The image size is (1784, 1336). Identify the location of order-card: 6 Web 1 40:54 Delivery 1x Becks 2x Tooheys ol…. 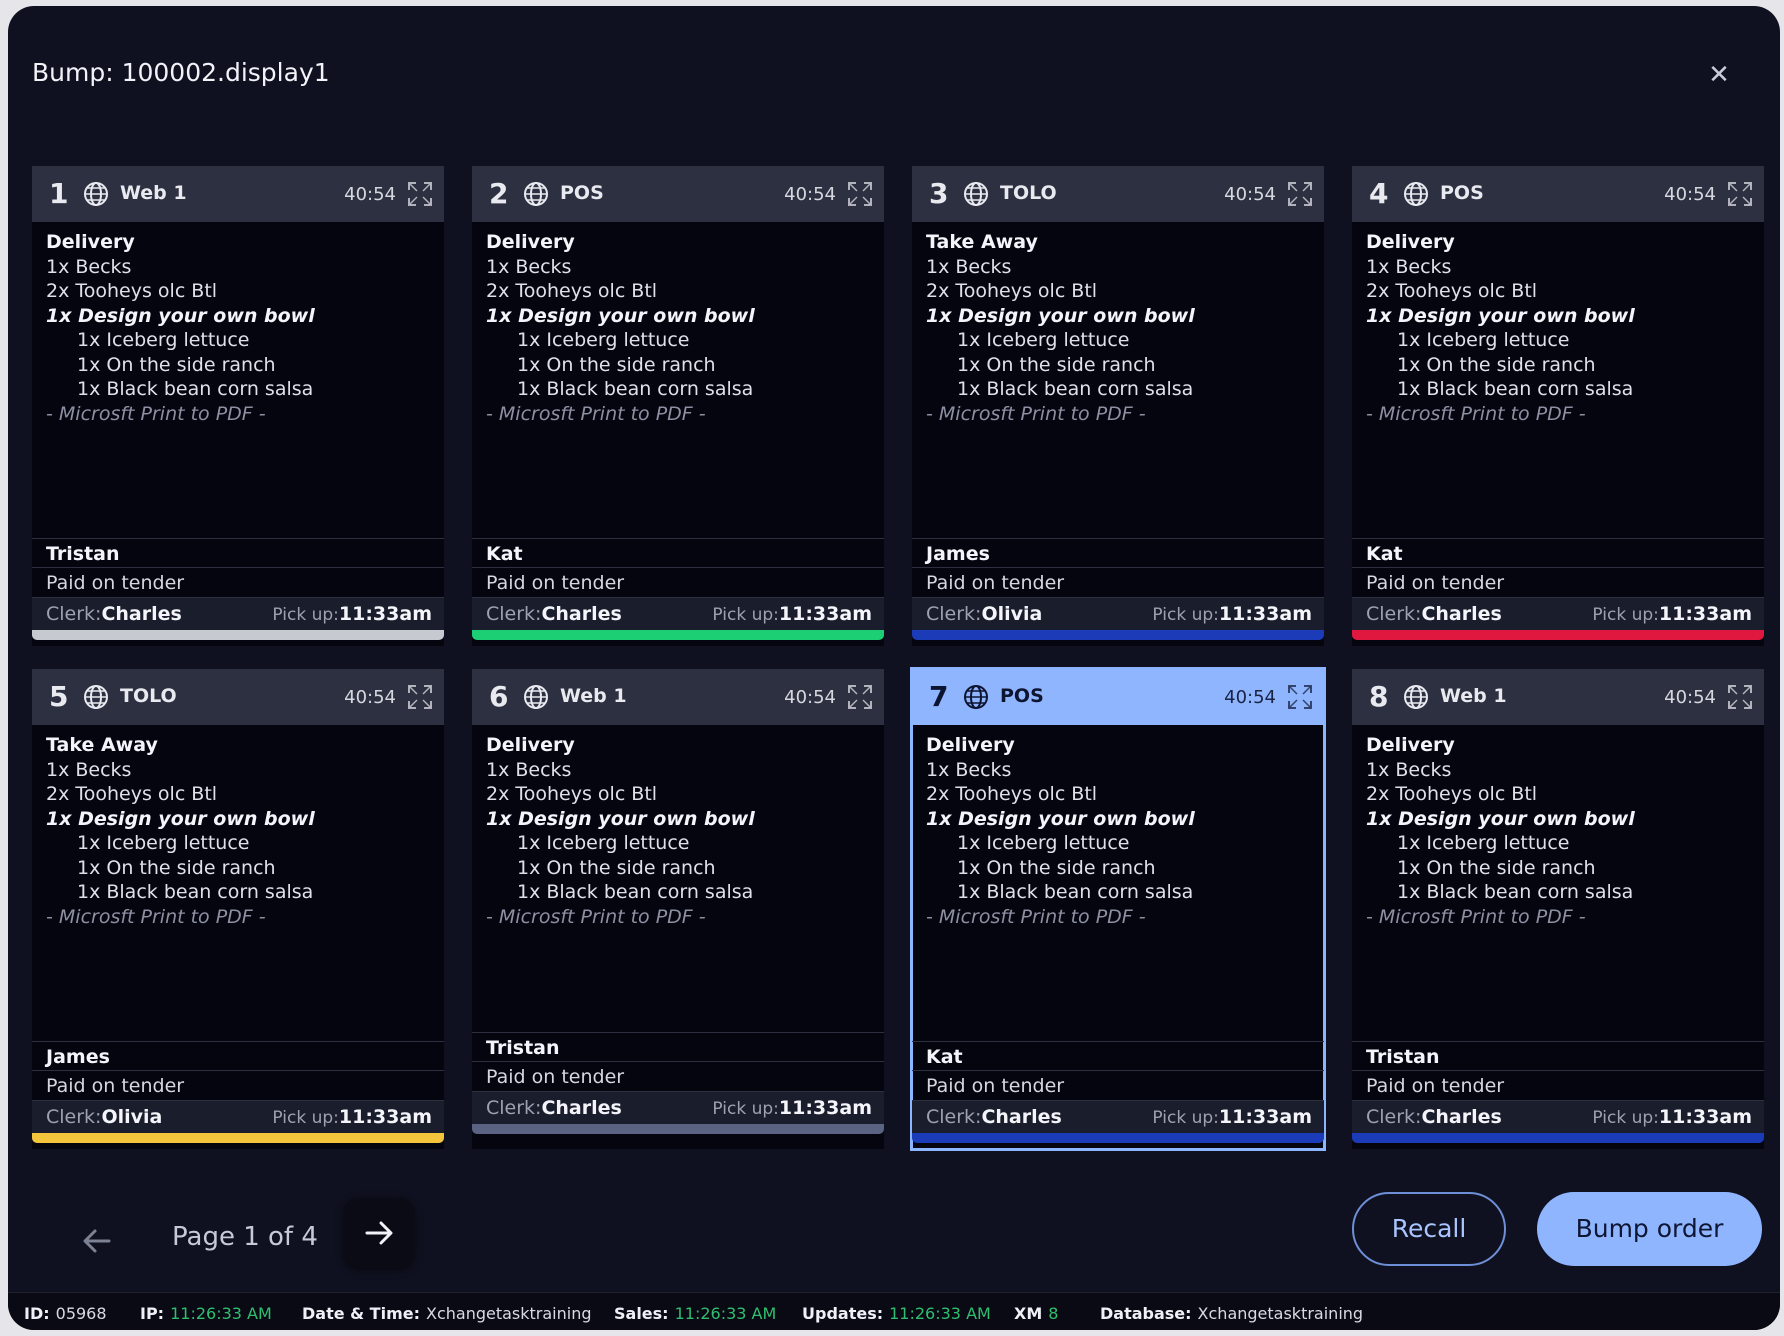
(678, 909).